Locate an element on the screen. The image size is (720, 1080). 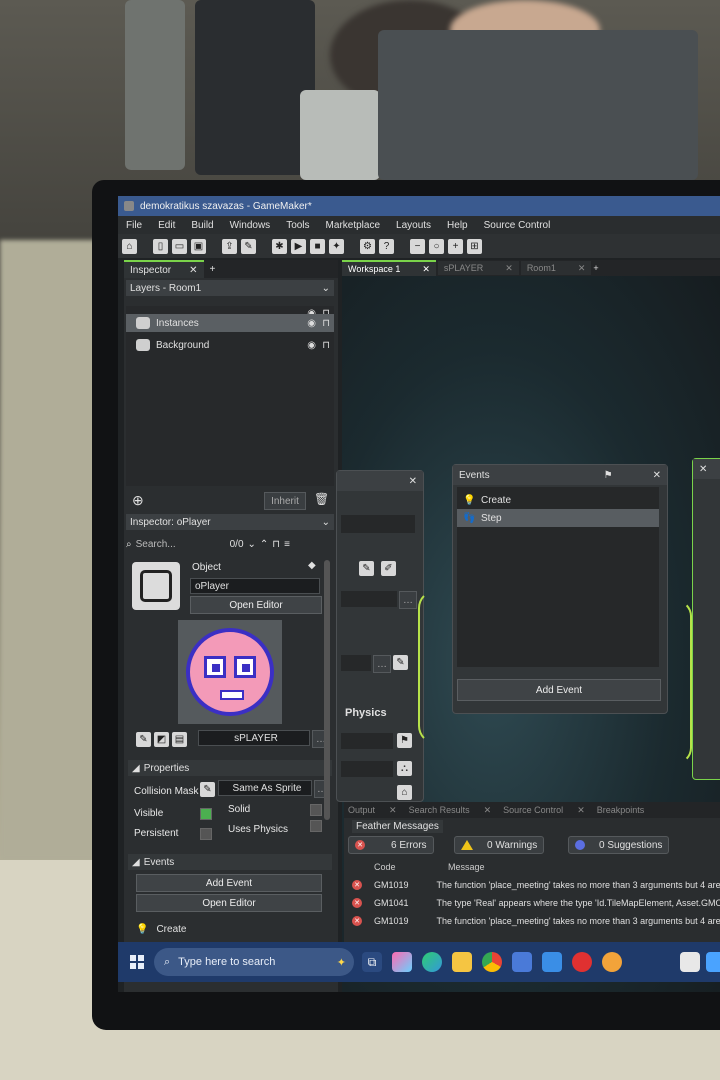
chrome-icon is located at coordinates (492, 962).